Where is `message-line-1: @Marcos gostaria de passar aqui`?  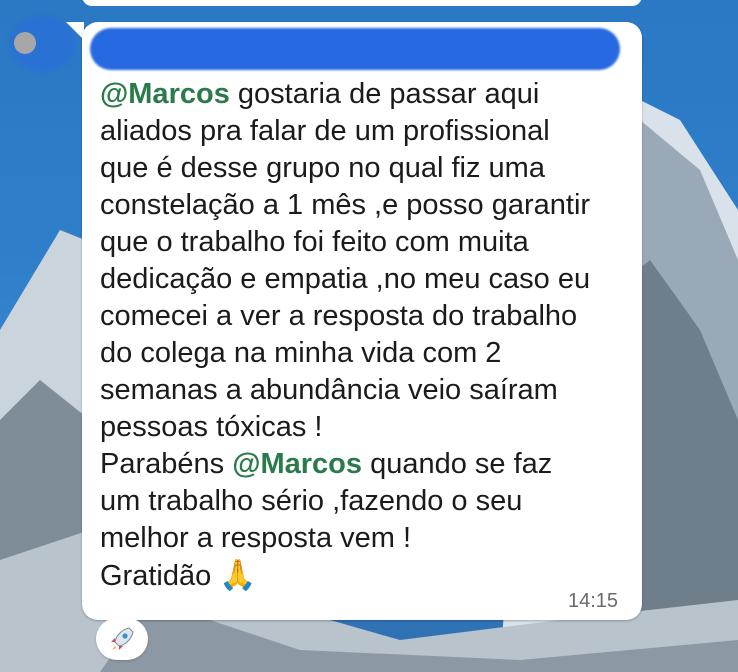 message-line-1: @Marcos gostaria de passar aqui is located at coordinates (320, 94).